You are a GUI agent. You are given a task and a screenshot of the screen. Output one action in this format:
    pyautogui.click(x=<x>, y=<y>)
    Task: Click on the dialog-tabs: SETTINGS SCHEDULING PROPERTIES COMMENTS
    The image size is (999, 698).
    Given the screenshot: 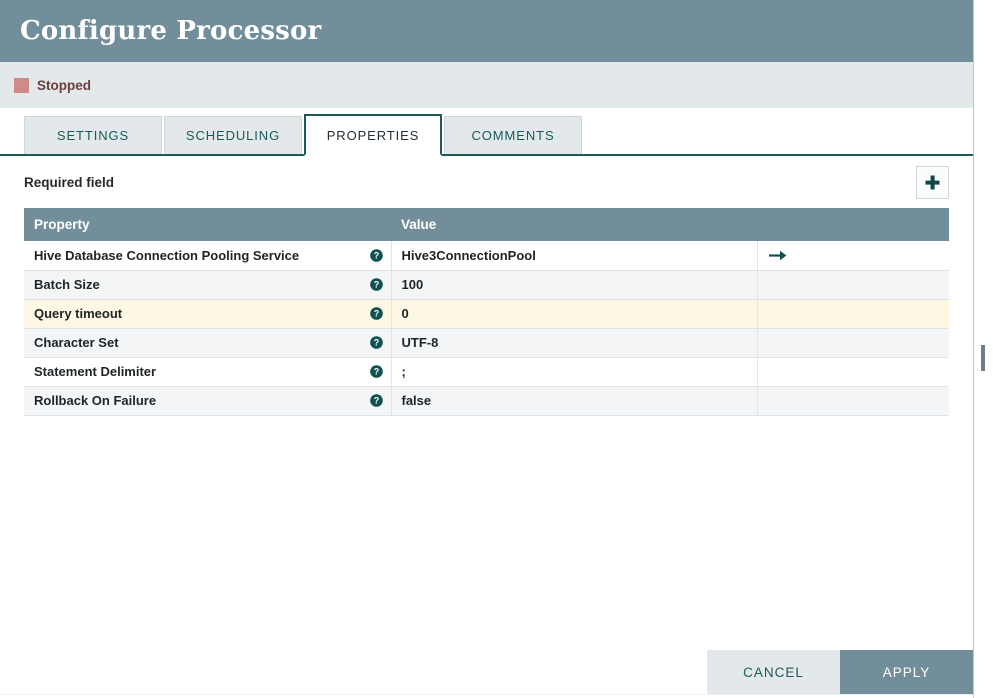 What is the action you would take?
    pyautogui.click(x=486, y=132)
    